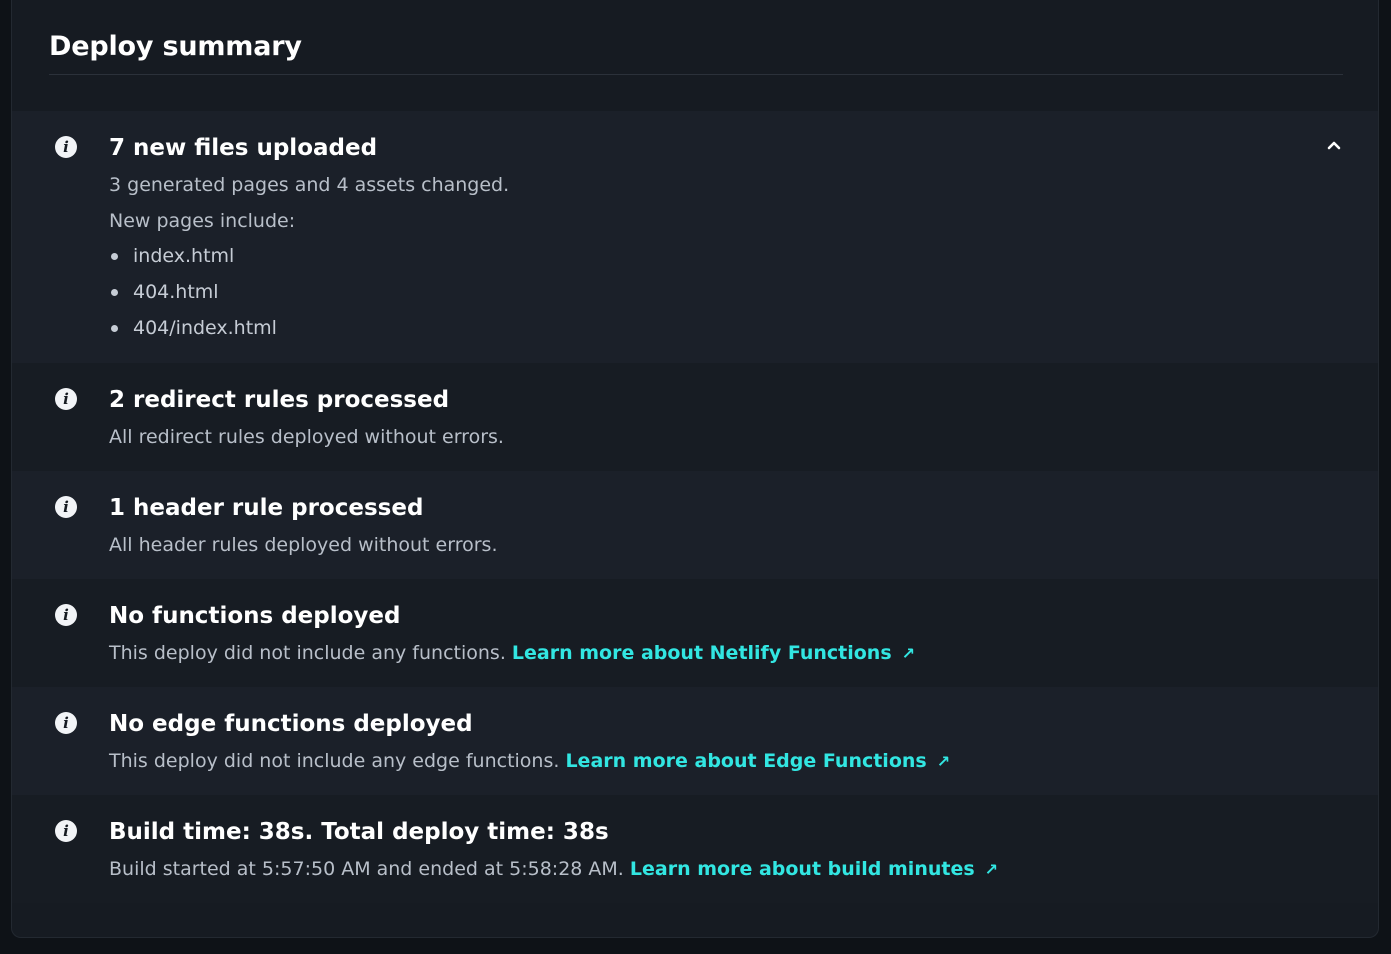 Image resolution: width=1391 pixels, height=954 pixels. I want to click on summary-item-description: 3 generated pages and 4 assets changed., so click(309, 185).